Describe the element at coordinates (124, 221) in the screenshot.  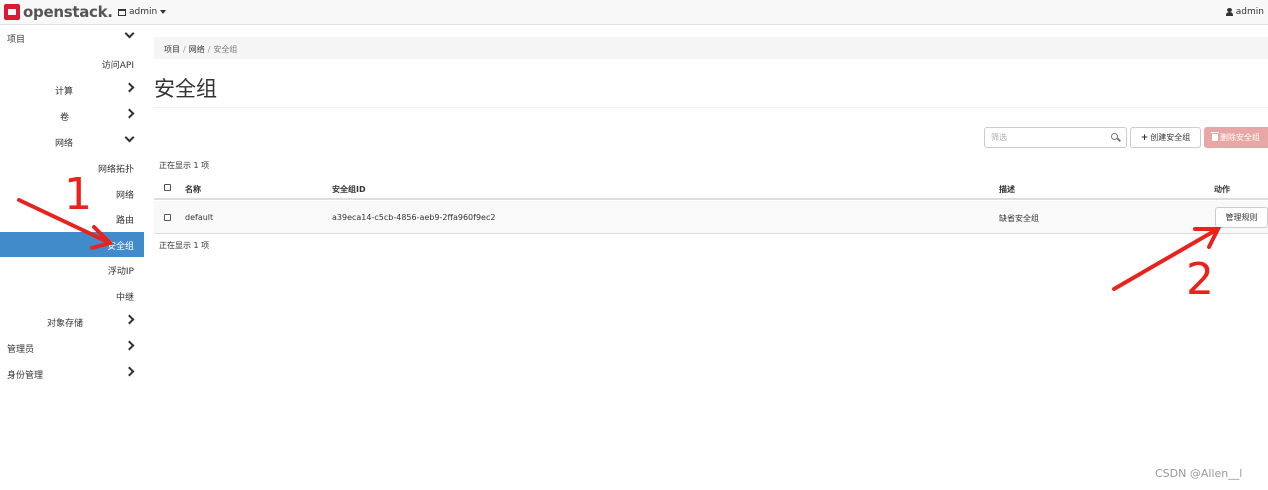
I see `sidebar-item-label: 路由` at that location.